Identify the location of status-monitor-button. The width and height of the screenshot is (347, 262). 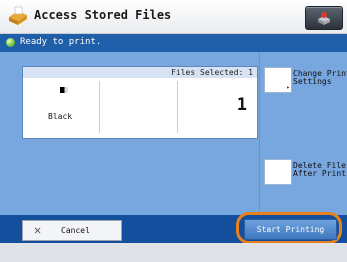
(324, 18).